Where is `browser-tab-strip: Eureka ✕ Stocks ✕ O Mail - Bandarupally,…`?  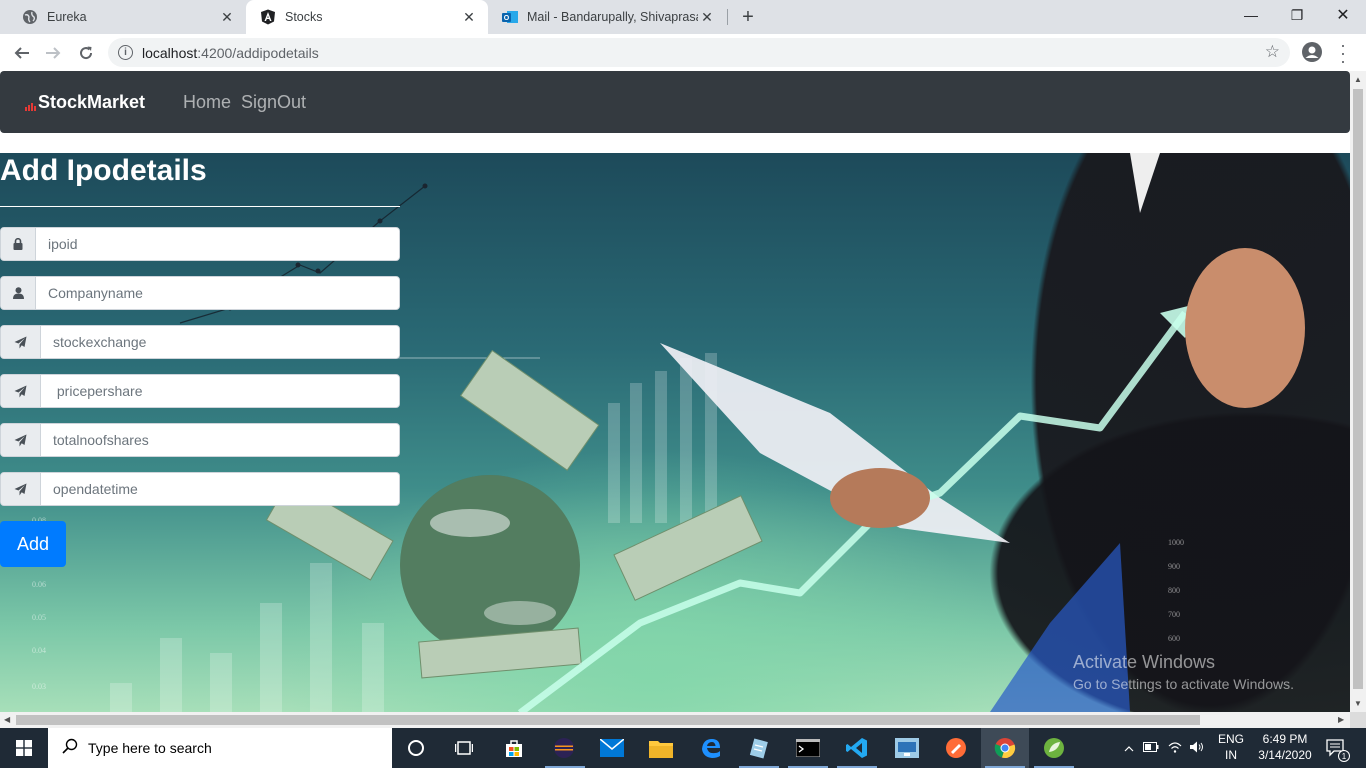
browser-tab-strip: Eureka ✕ Stocks ✕ O Mail - Bandarupally,… is located at coordinates (683, 17).